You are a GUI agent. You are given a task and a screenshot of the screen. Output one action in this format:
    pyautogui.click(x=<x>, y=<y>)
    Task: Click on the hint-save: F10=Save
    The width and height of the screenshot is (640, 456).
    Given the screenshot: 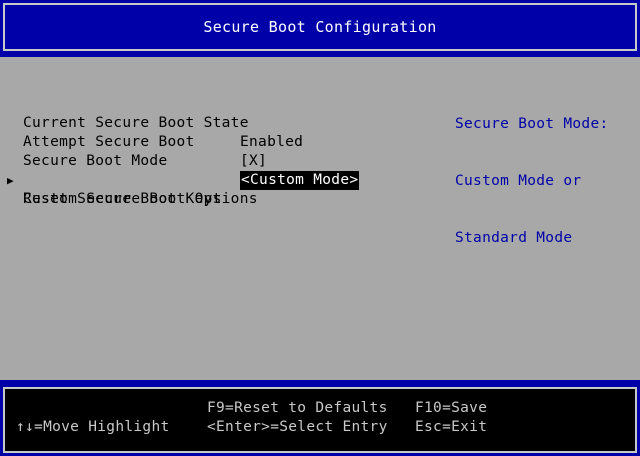 What is the action you would take?
    pyautogui.click(x=451, y=408)
    